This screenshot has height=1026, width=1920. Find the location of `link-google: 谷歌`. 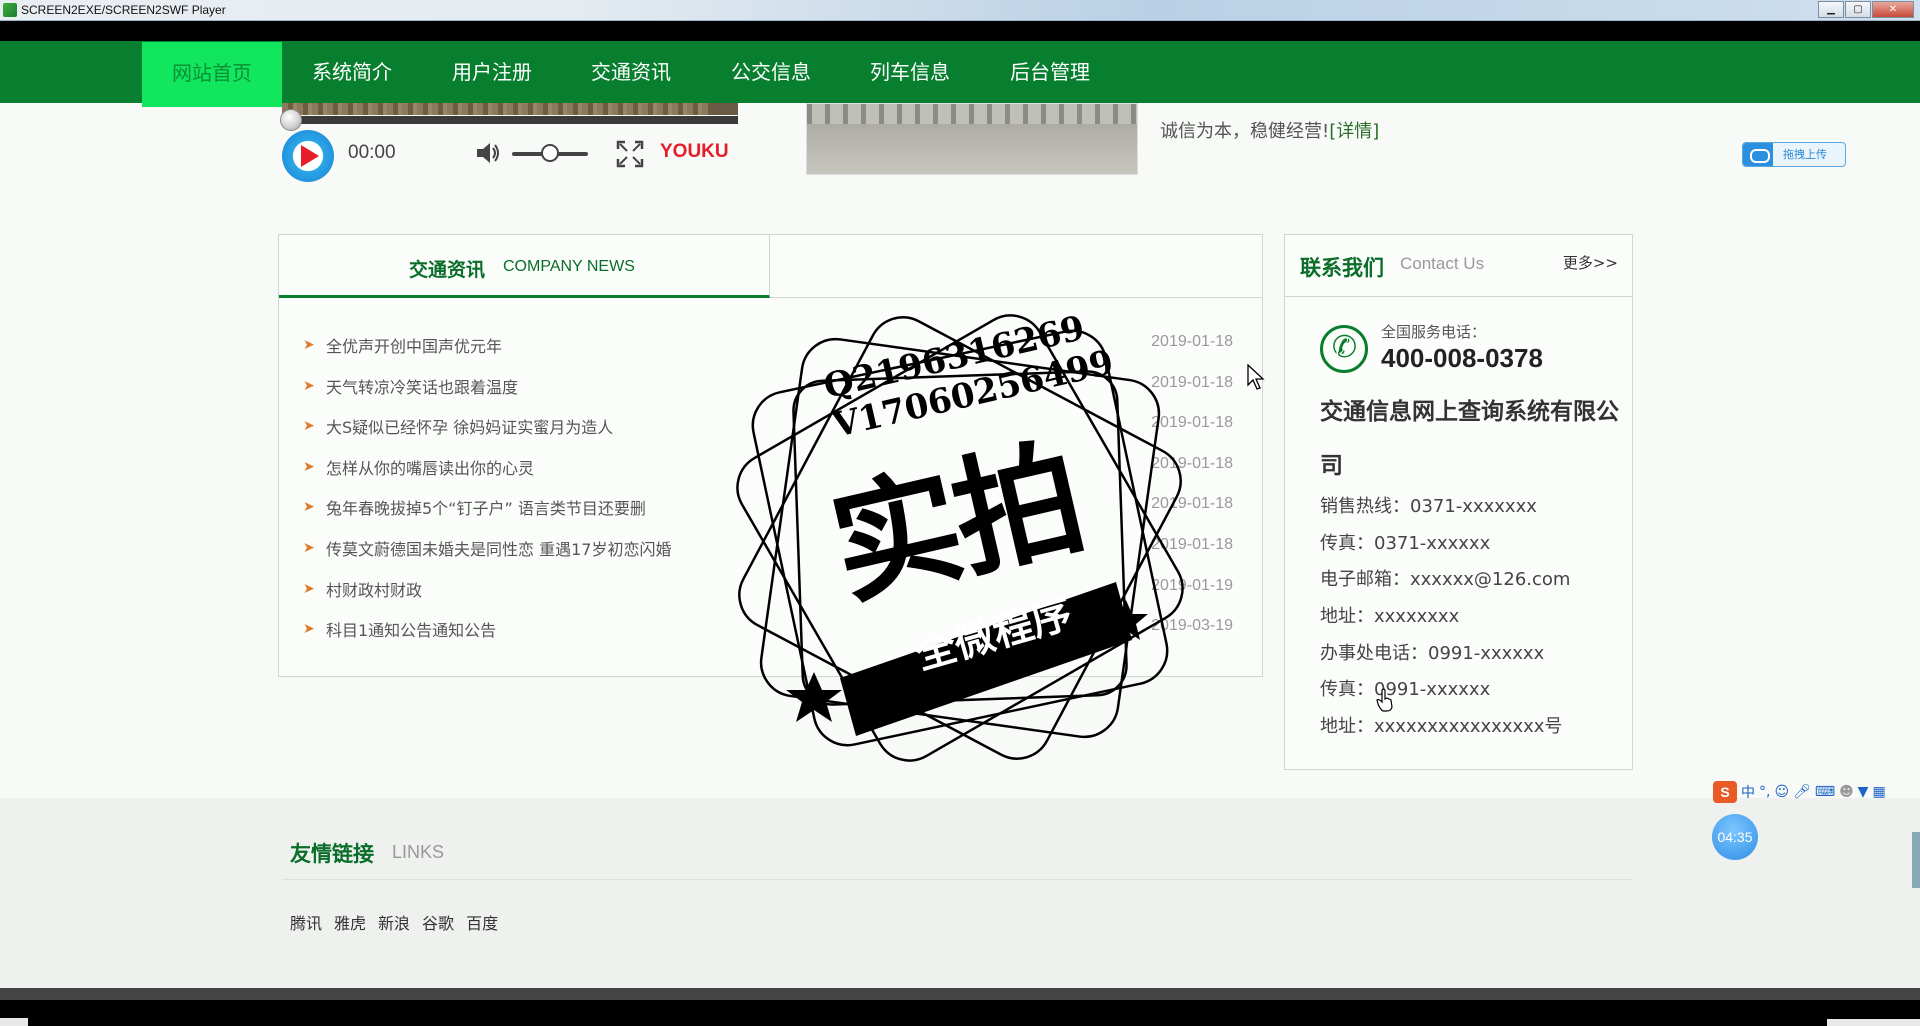

link-google: 谷歌 is located at coordinates (438, 922).